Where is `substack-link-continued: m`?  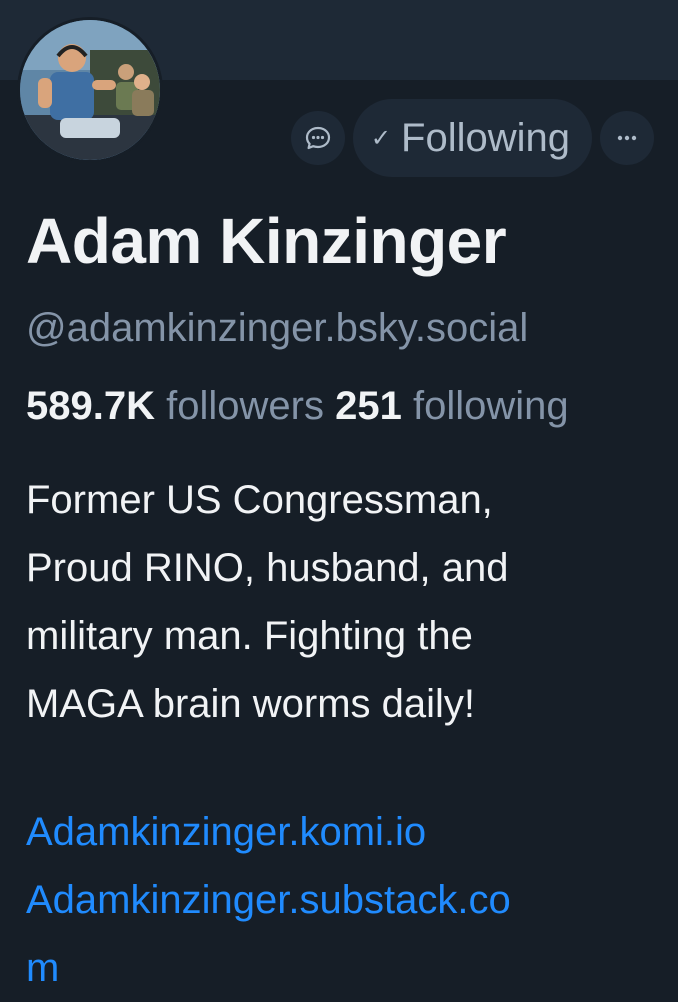
substack-link-continued: m is located at coordinates (346, 968).